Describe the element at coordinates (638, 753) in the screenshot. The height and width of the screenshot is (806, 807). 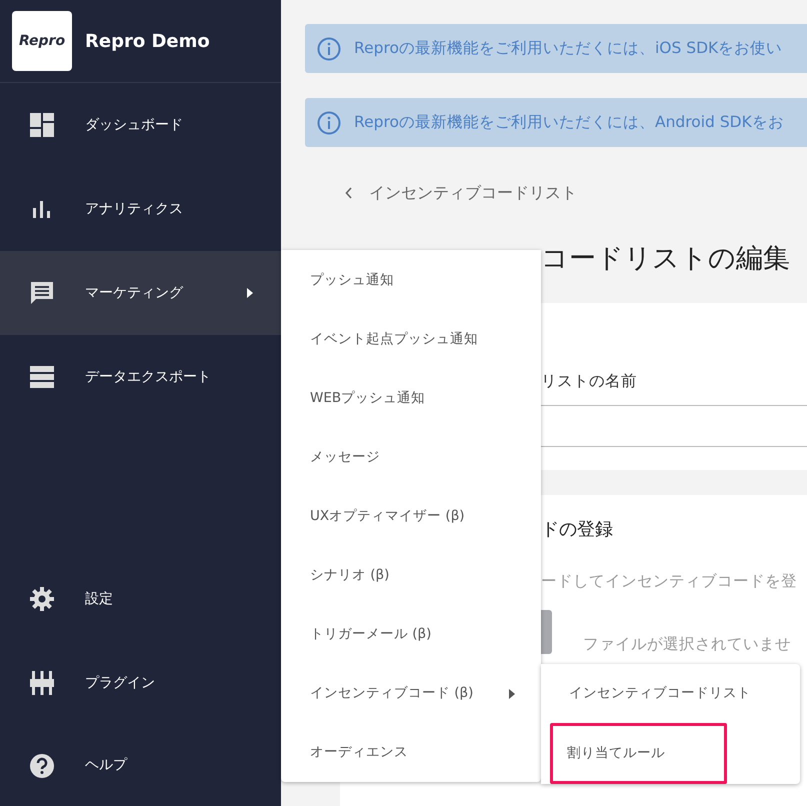
I see `submenu-item: 割り当てルール` at that location.